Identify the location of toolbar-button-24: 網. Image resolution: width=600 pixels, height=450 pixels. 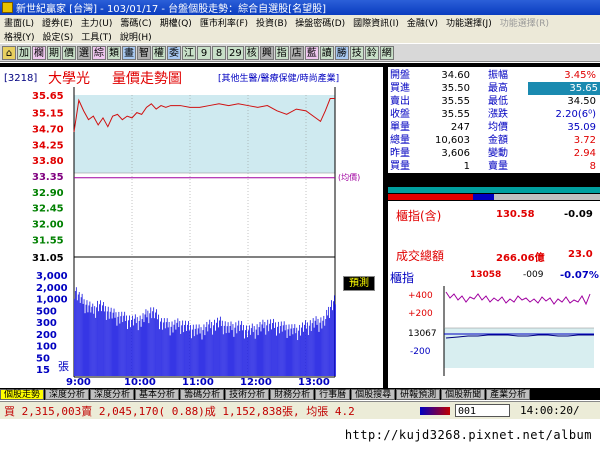
(386, 52).